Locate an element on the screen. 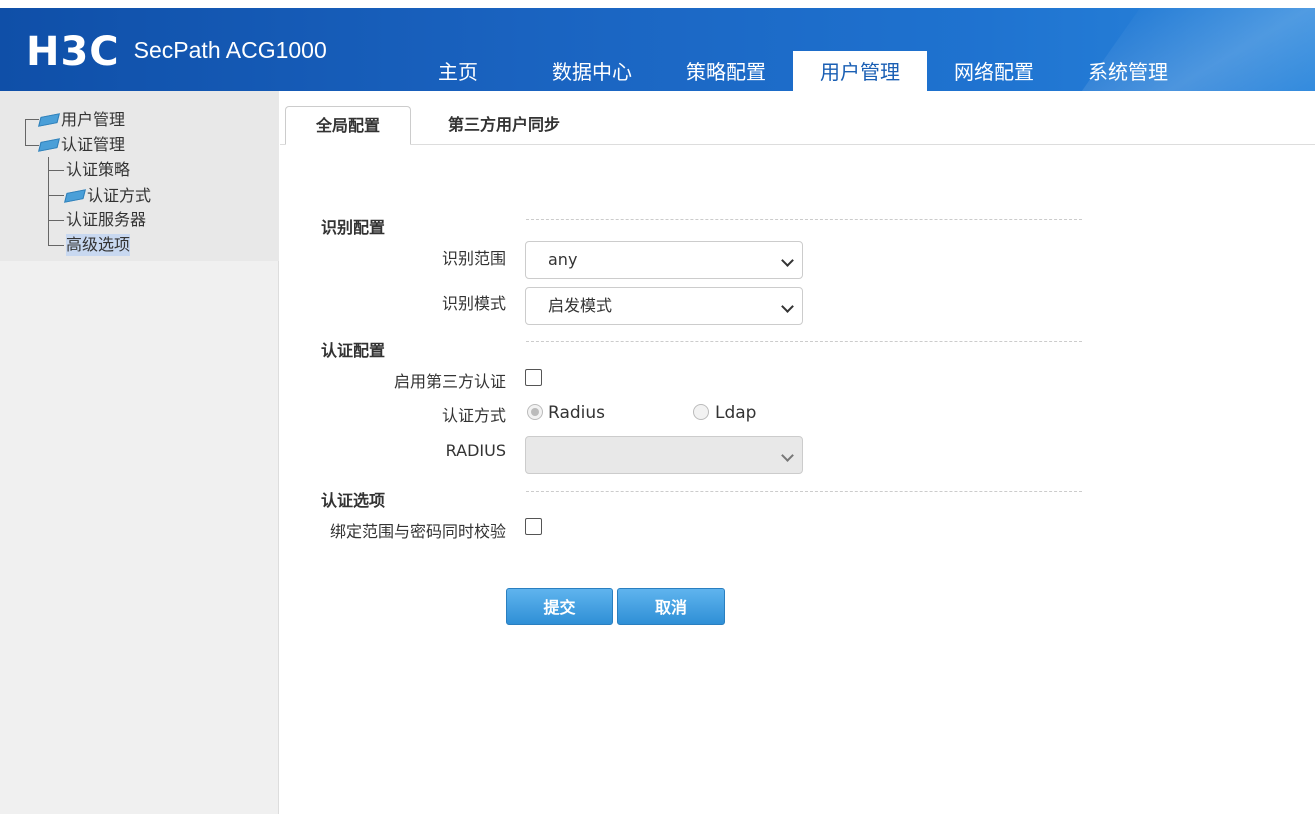 This screenshot has width=1315, height=814. product-name: SecPath ACG1000 is located at coordinates (230, 50).